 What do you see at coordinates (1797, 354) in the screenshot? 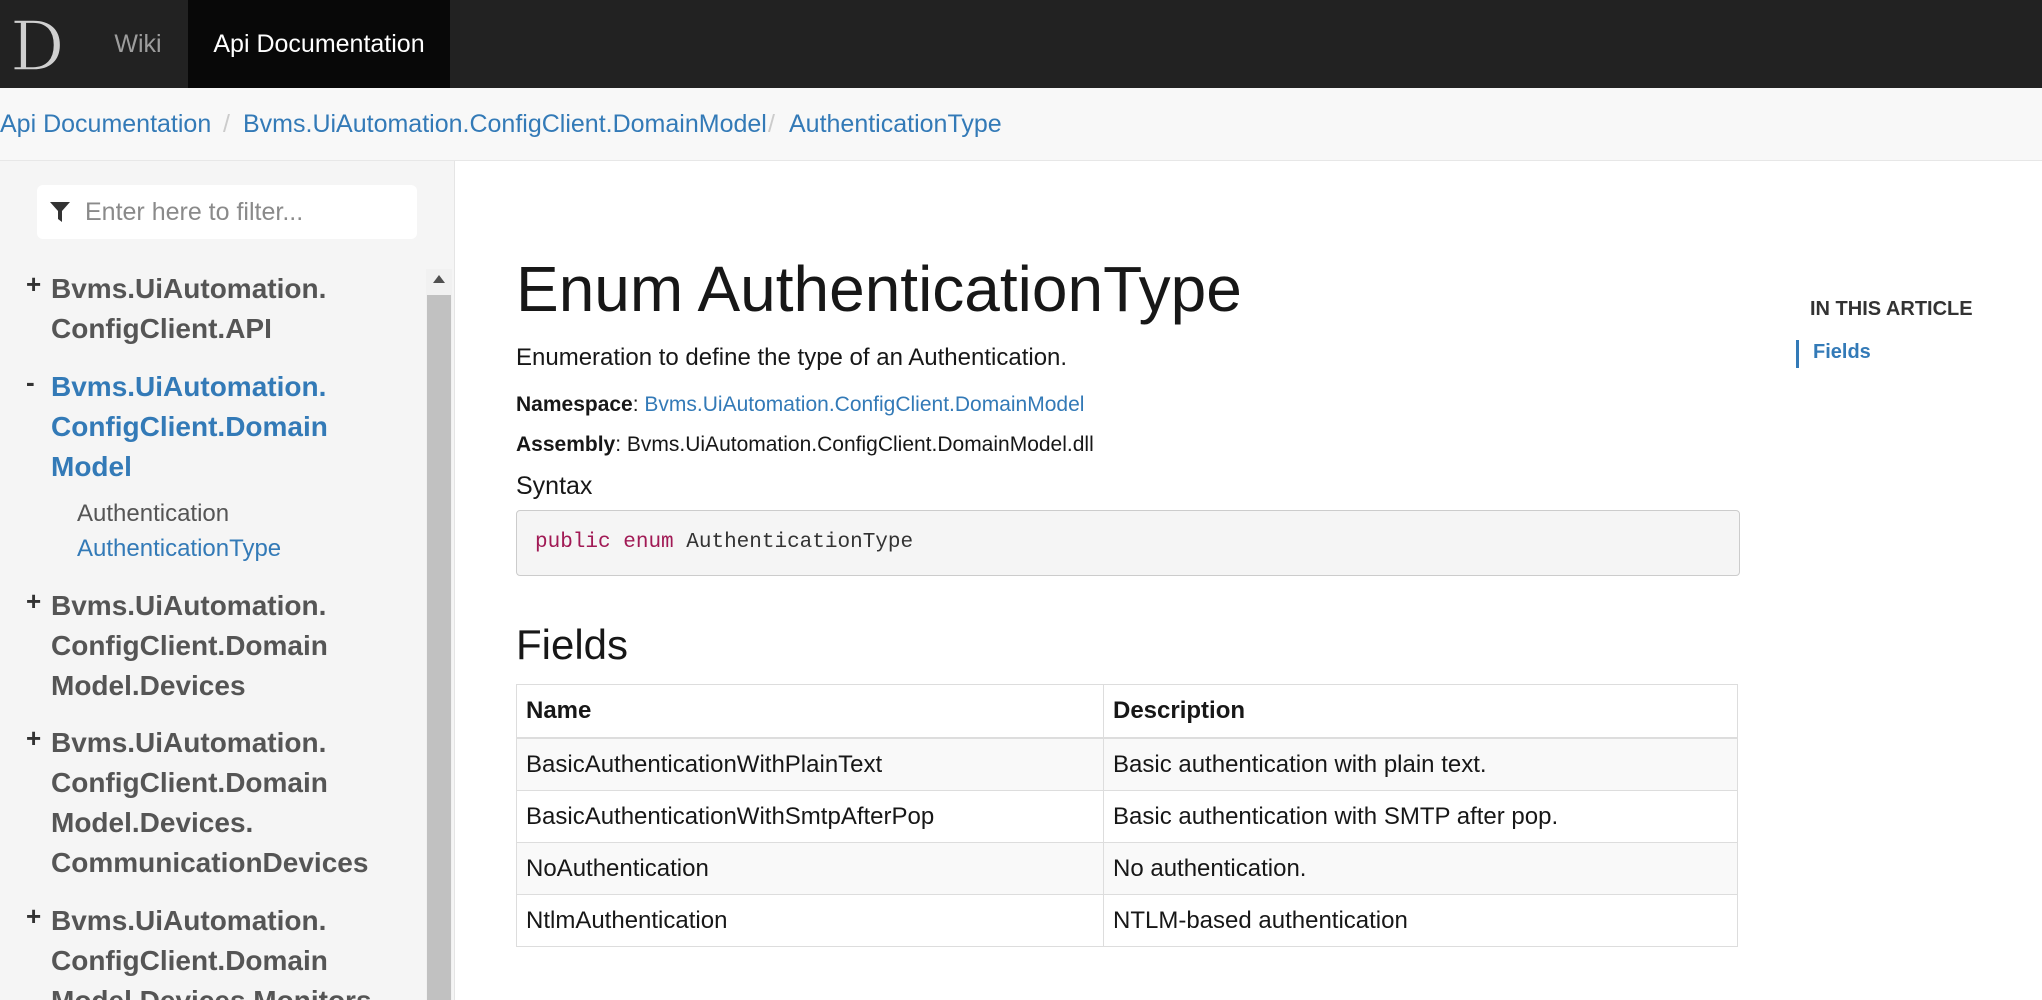
I see `affix-active-indicator` at bounding box center [1797, 354].